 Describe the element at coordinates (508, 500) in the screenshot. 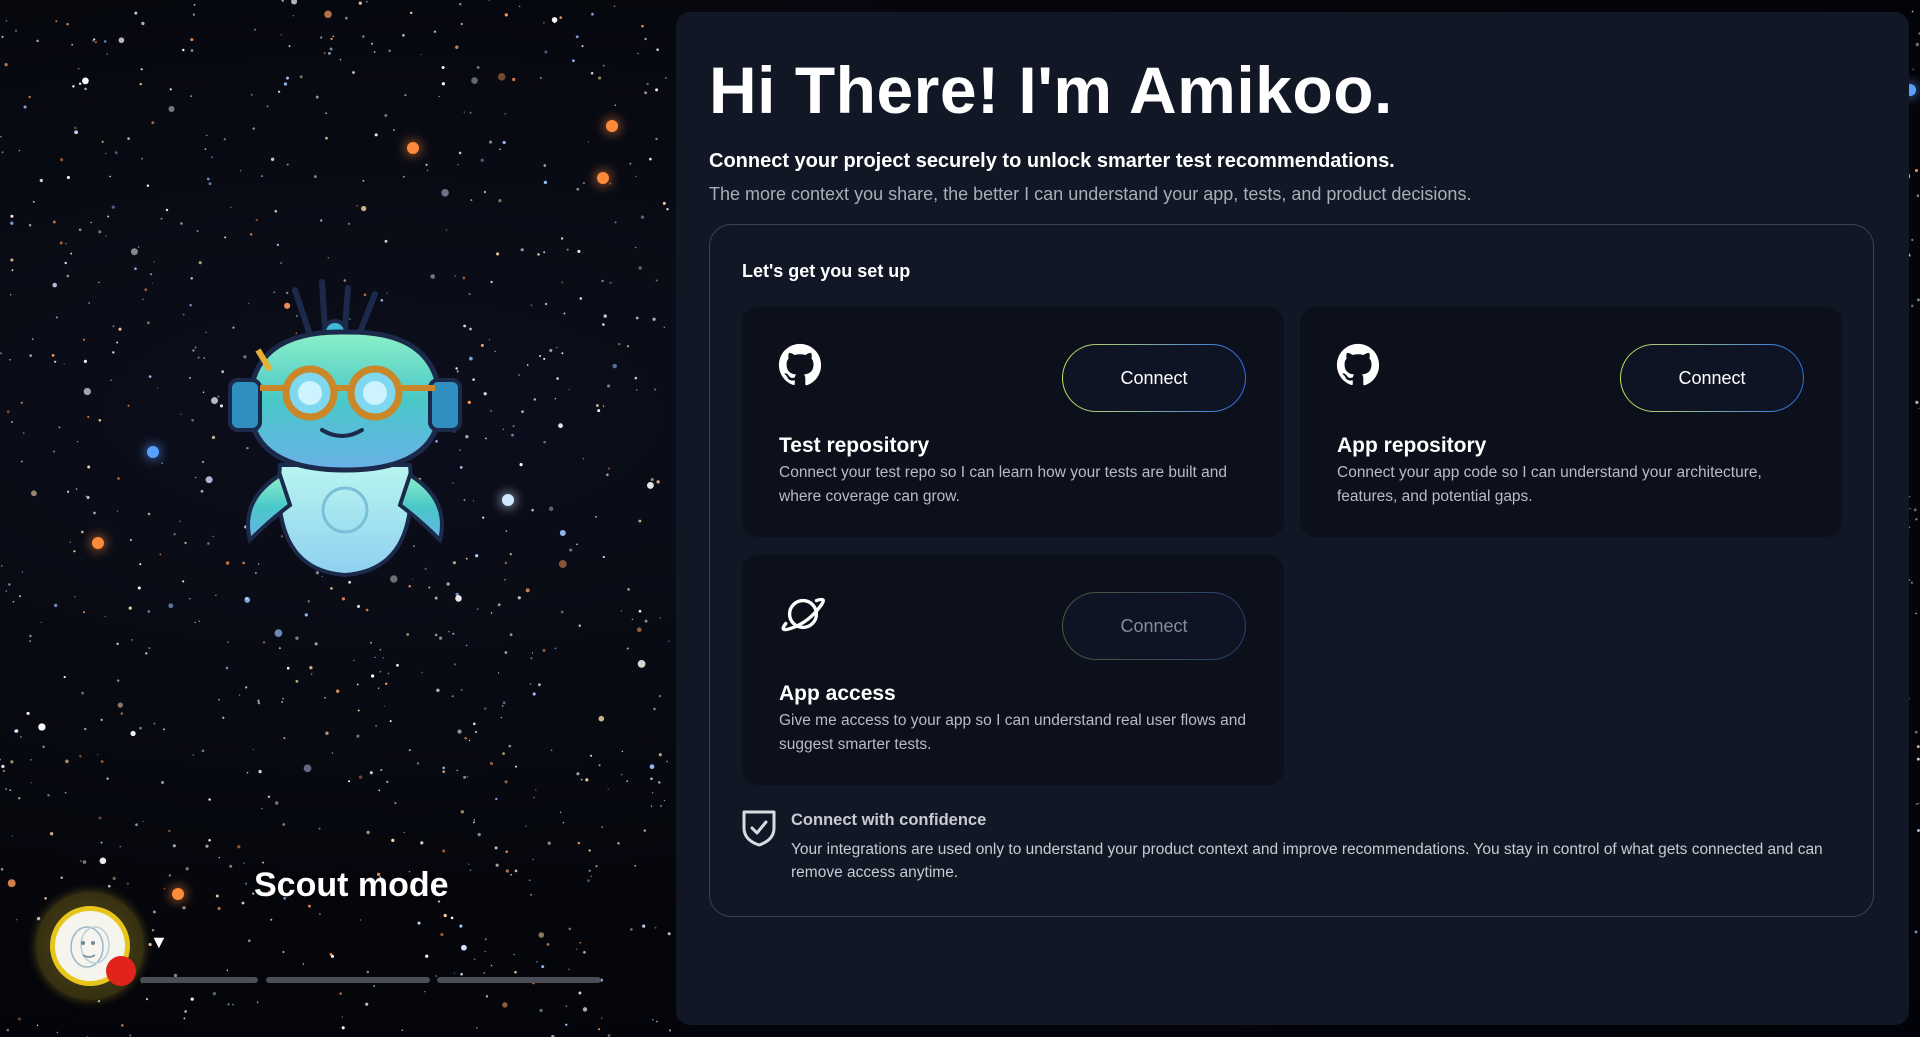

I see `glowing-star` at that location.